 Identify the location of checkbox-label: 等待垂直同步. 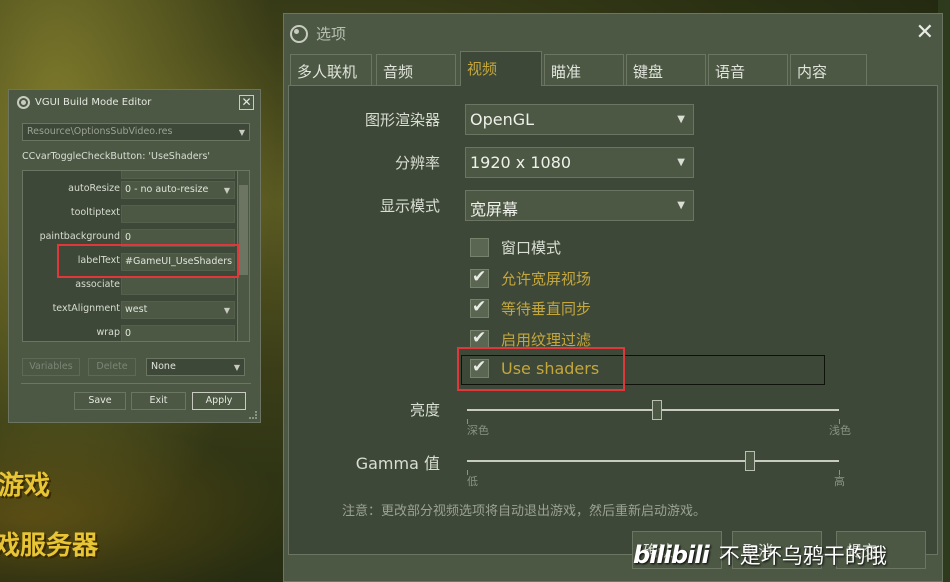
(546, 309).